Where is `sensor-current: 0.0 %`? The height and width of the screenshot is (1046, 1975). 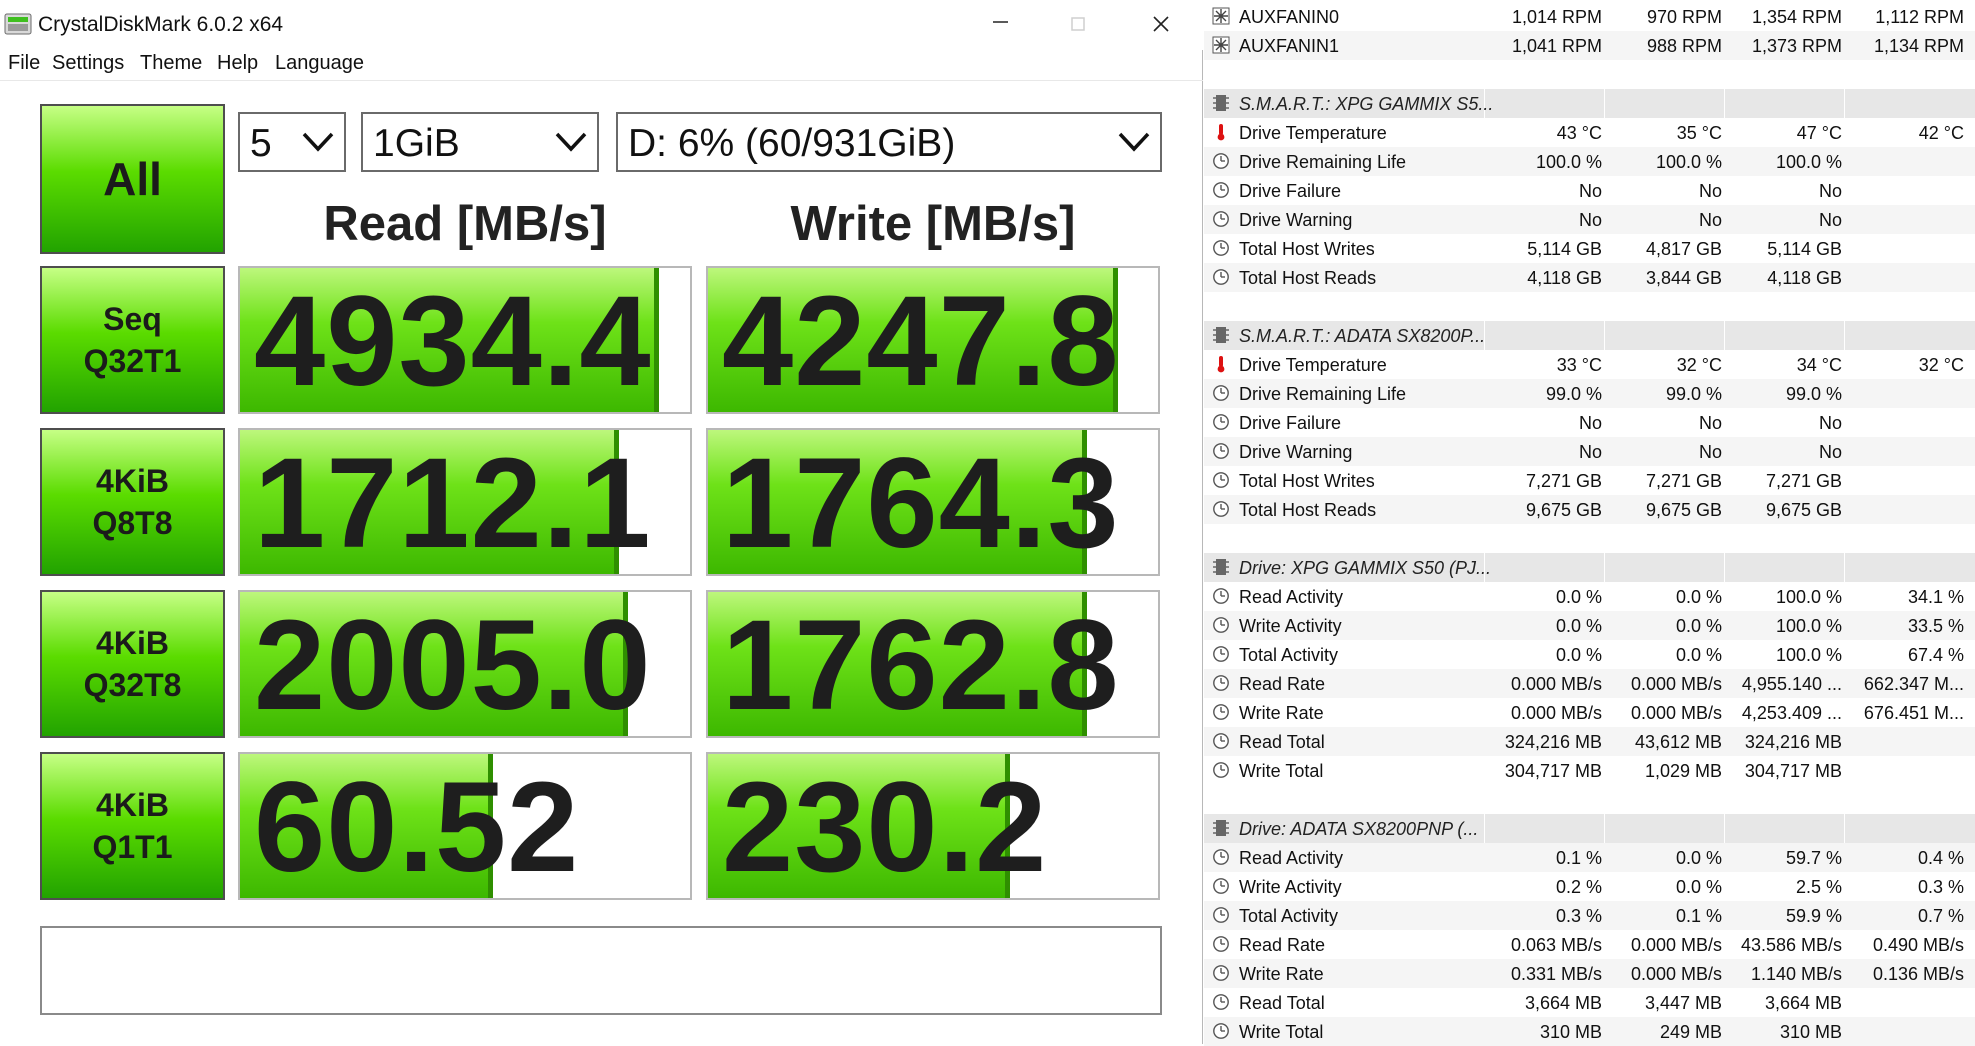 sensor-current: 0.0 % is located at coordinates (1578, 626).